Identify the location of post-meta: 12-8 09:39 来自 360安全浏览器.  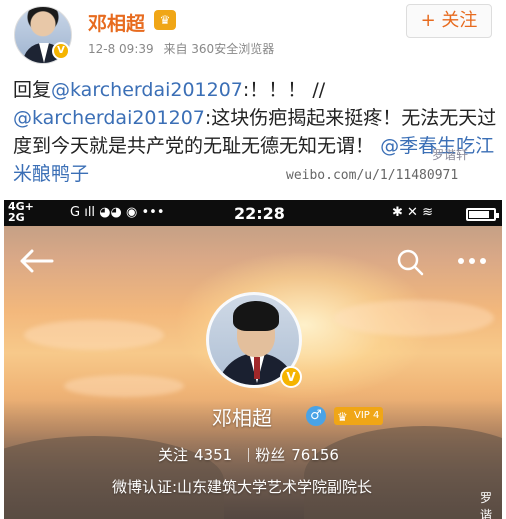
(181, 48).